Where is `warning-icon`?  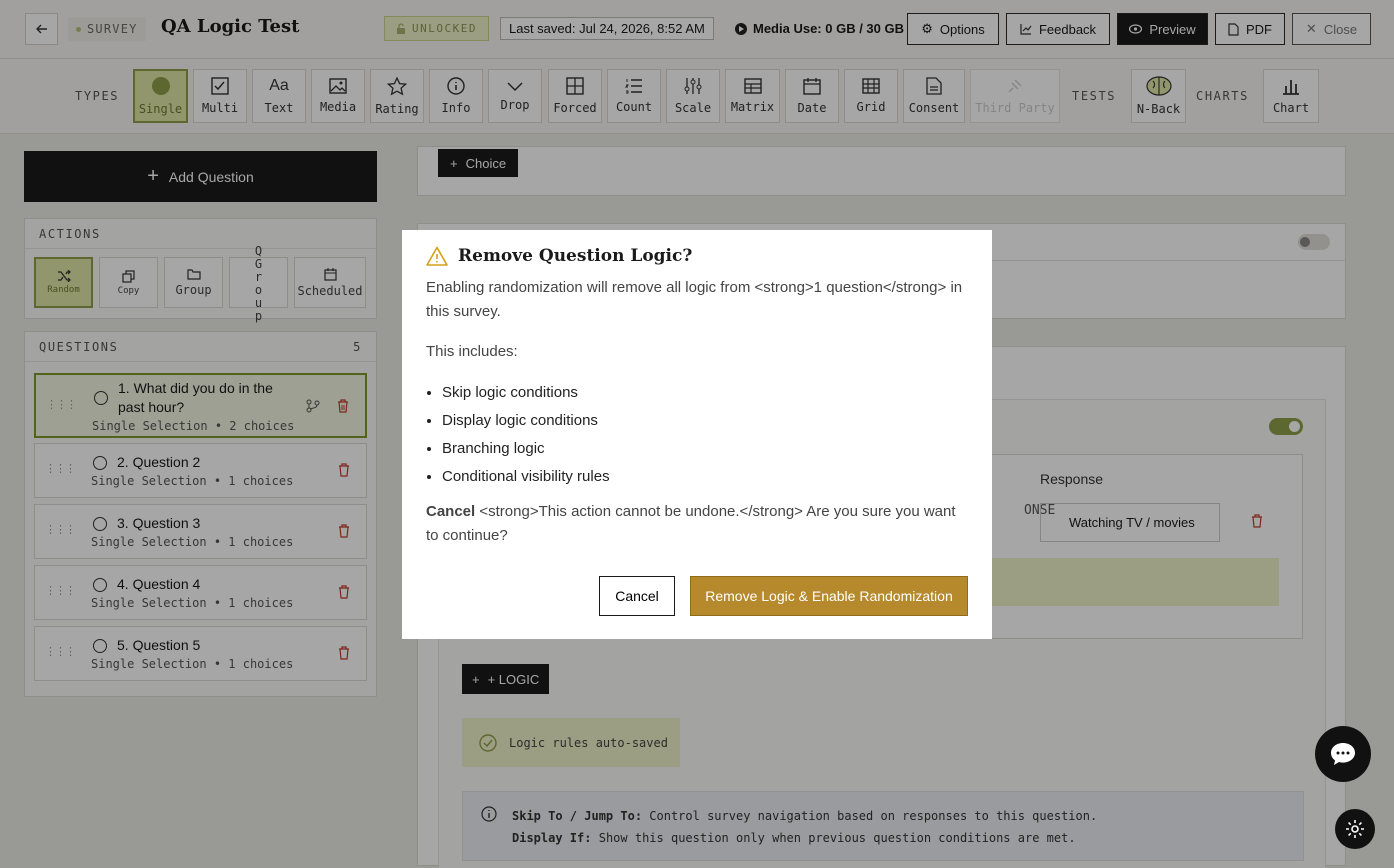 warning-icon is located at coordinates (437, 256).